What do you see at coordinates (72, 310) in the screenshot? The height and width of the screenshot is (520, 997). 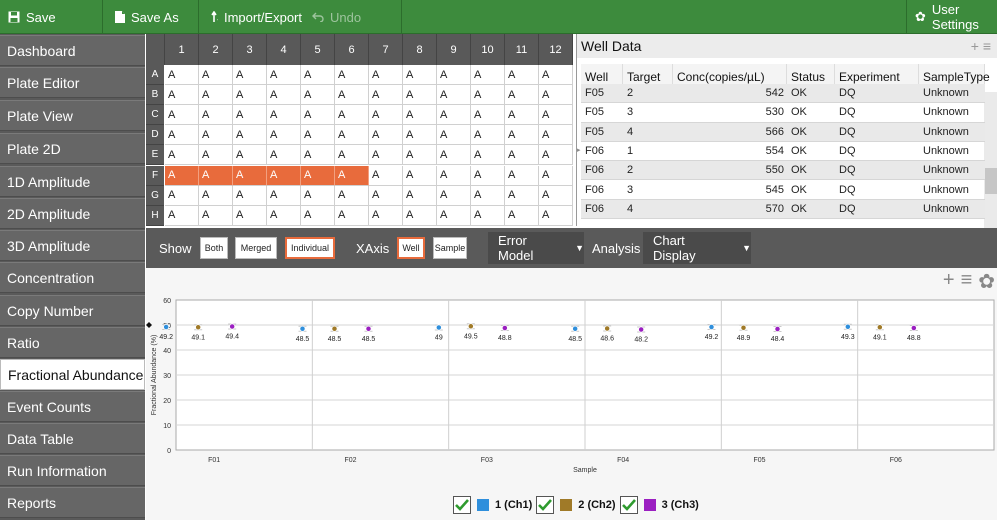 I see `sidebar-item-copy-number: Copy Number` at bounding box center [72, 310].